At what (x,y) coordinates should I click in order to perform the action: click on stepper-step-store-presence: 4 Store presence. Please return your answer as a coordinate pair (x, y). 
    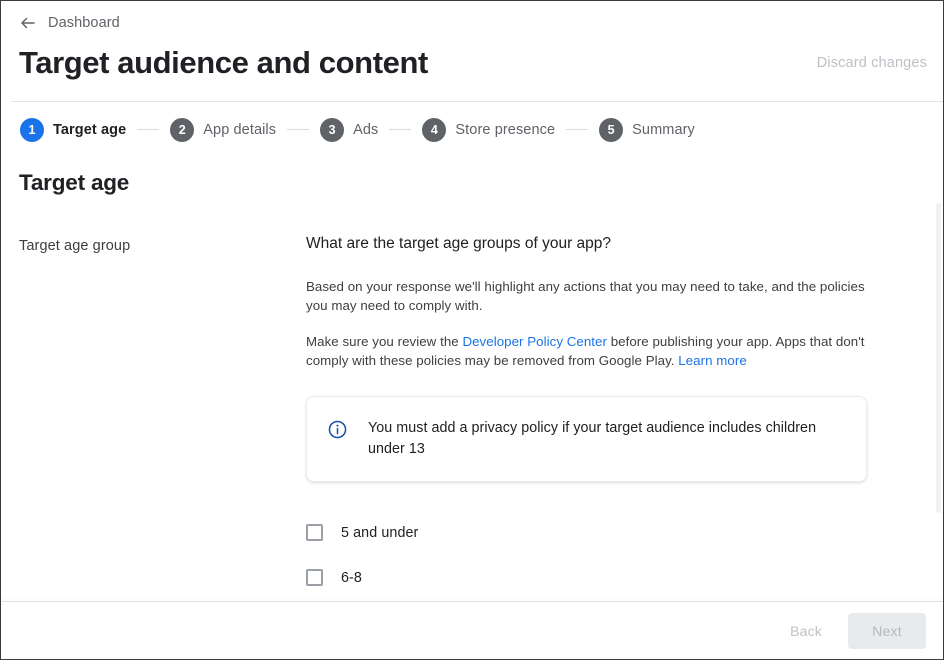
    Looking at the image, I should click on (489, 129).